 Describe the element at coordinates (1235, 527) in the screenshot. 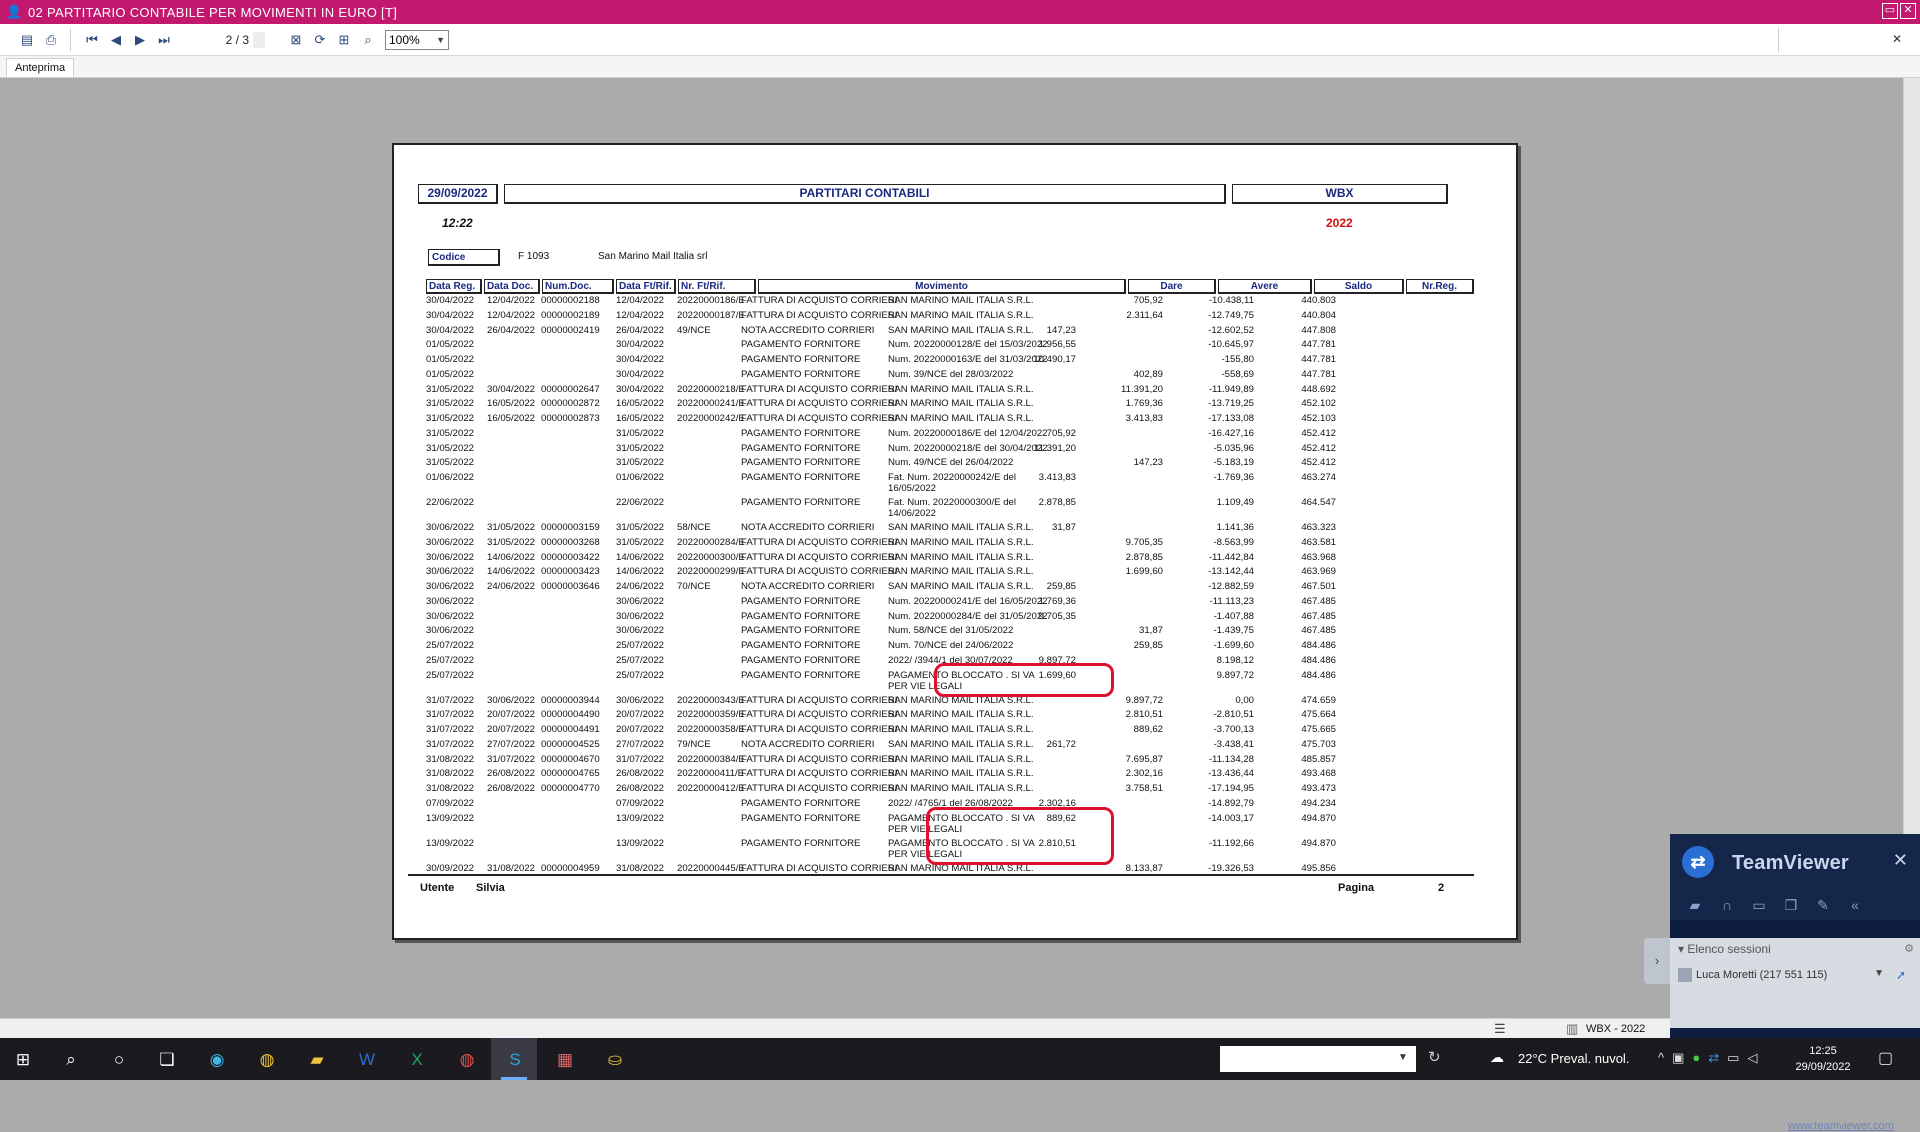

I see `cell-saldo: 1.141,36` at that location.